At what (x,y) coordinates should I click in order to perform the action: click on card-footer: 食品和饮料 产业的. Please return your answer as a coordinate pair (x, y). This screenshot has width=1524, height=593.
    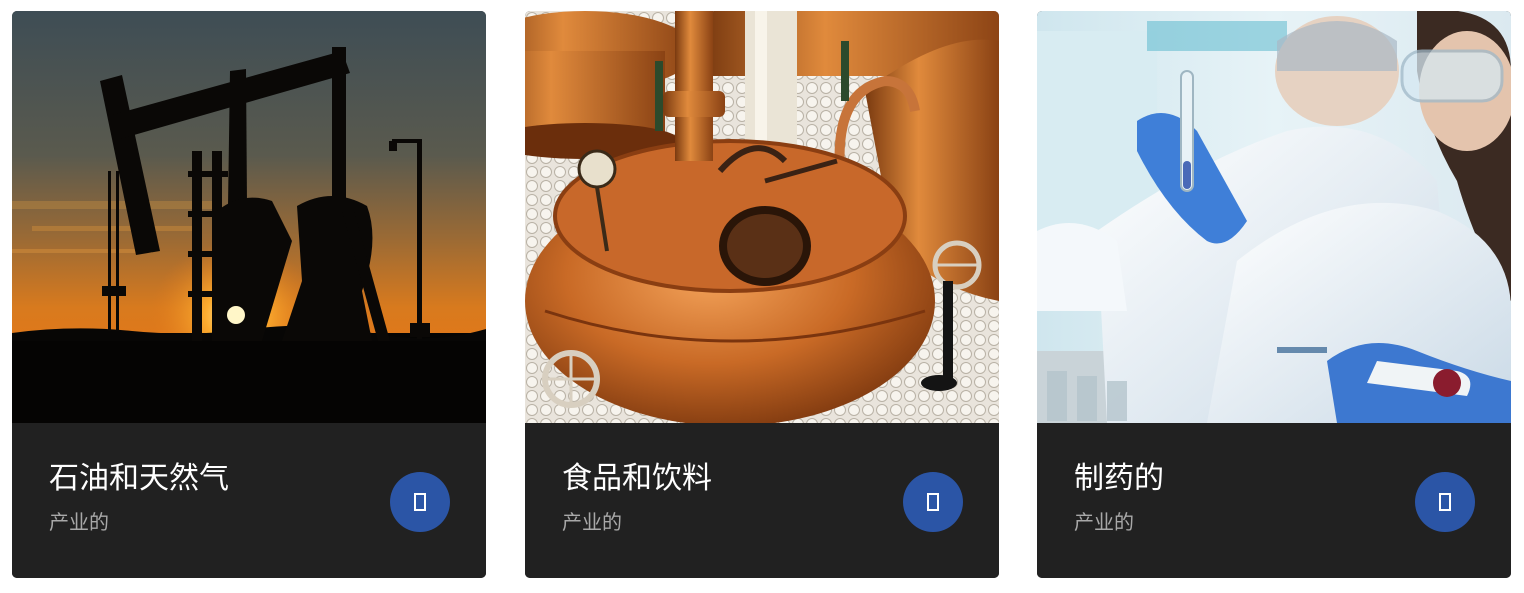
    Looking at the image, I should click on (762, 500).